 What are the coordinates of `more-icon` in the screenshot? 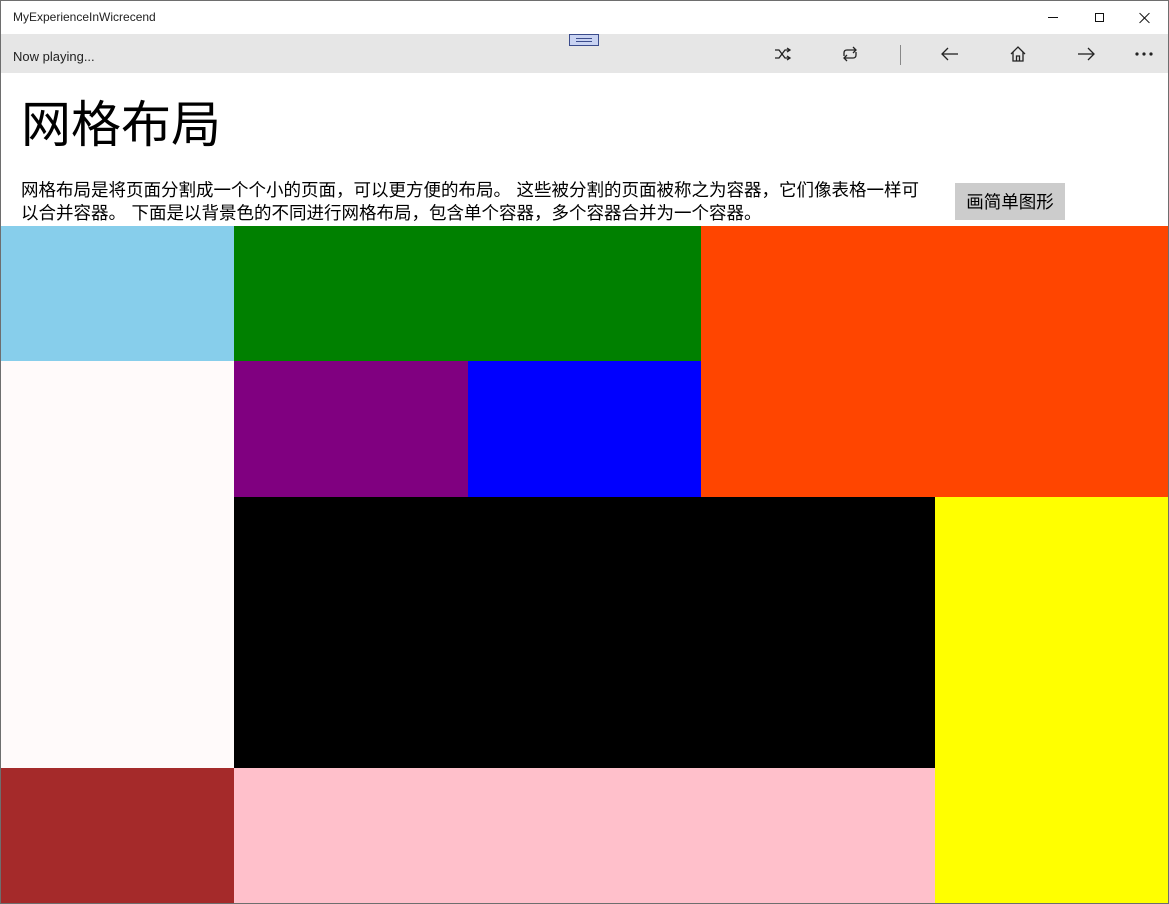 It's located at (1144, 53).